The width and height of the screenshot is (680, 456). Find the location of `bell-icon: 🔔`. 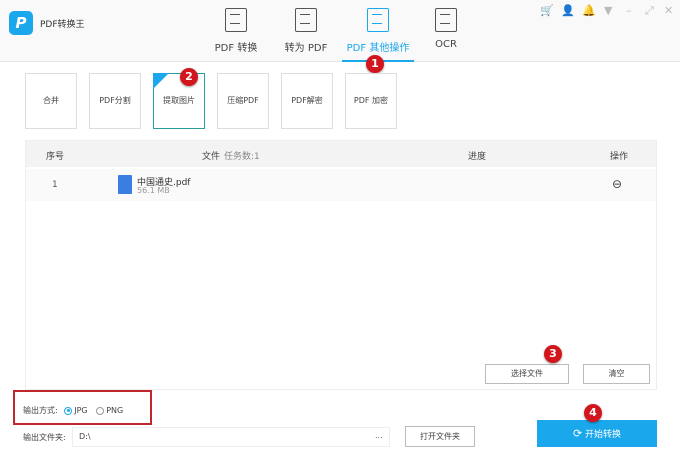

bell-icon: 🔔 is located at coordinates (589, 10).